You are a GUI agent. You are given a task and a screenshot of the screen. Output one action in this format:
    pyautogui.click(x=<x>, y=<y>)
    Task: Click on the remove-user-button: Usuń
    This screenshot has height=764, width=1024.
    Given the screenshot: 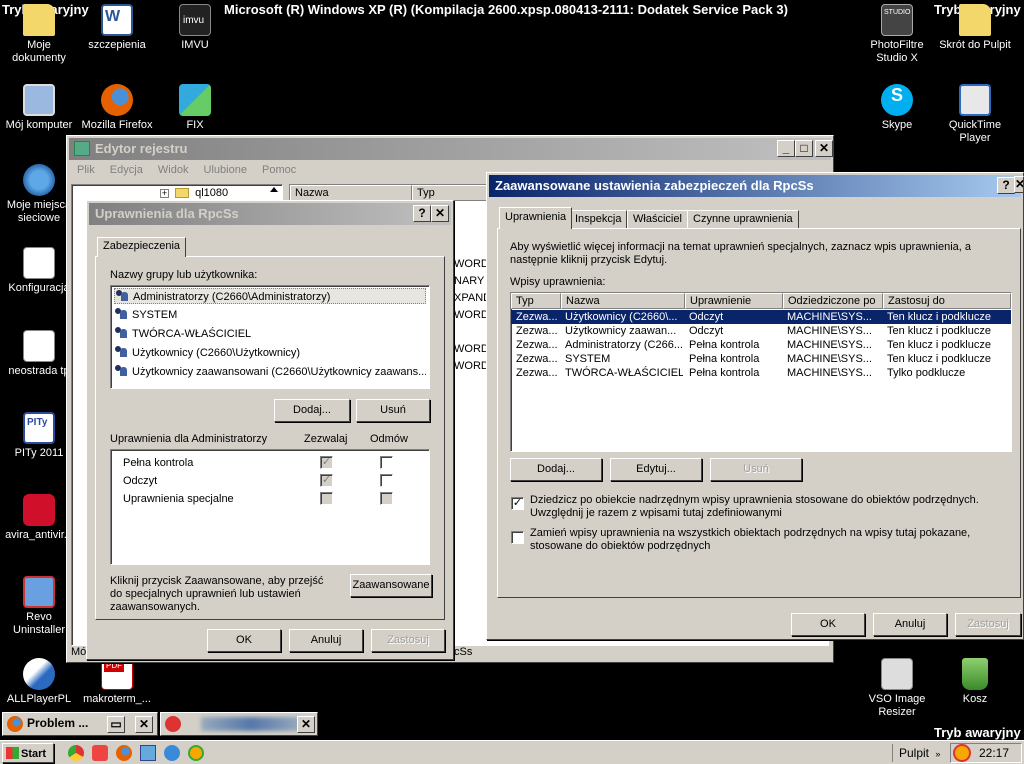 What is the action you would take?
    pyautogui.click(x=393, y=410)
    